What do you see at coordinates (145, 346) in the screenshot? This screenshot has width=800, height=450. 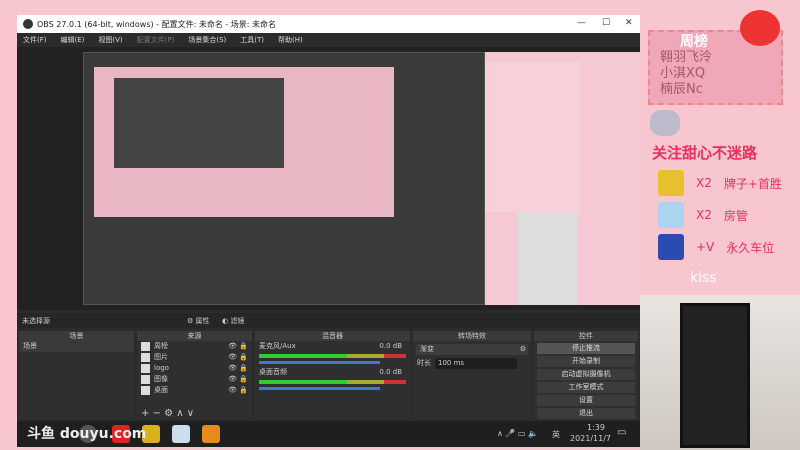 I see `text-icon` at bounding box center [145, 346].